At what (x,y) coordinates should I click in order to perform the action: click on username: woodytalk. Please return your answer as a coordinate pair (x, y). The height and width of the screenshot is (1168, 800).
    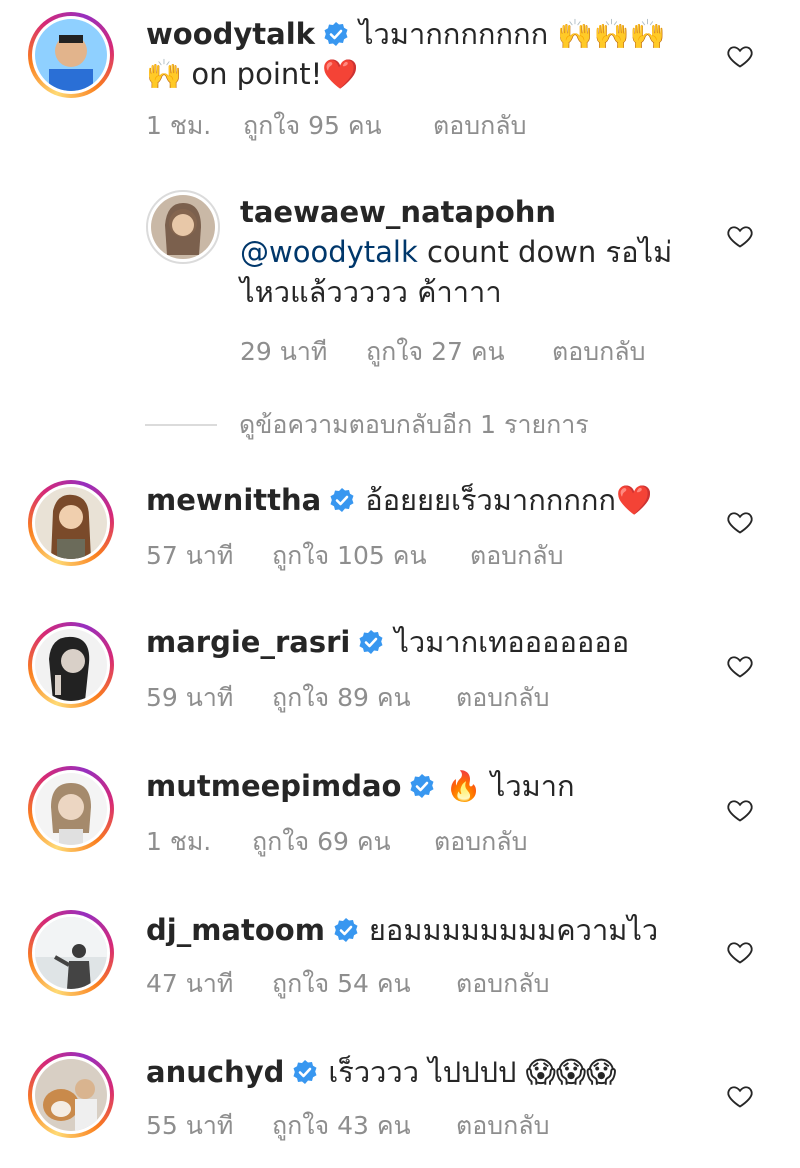
    Looking at the image, I should click on (230, 34).